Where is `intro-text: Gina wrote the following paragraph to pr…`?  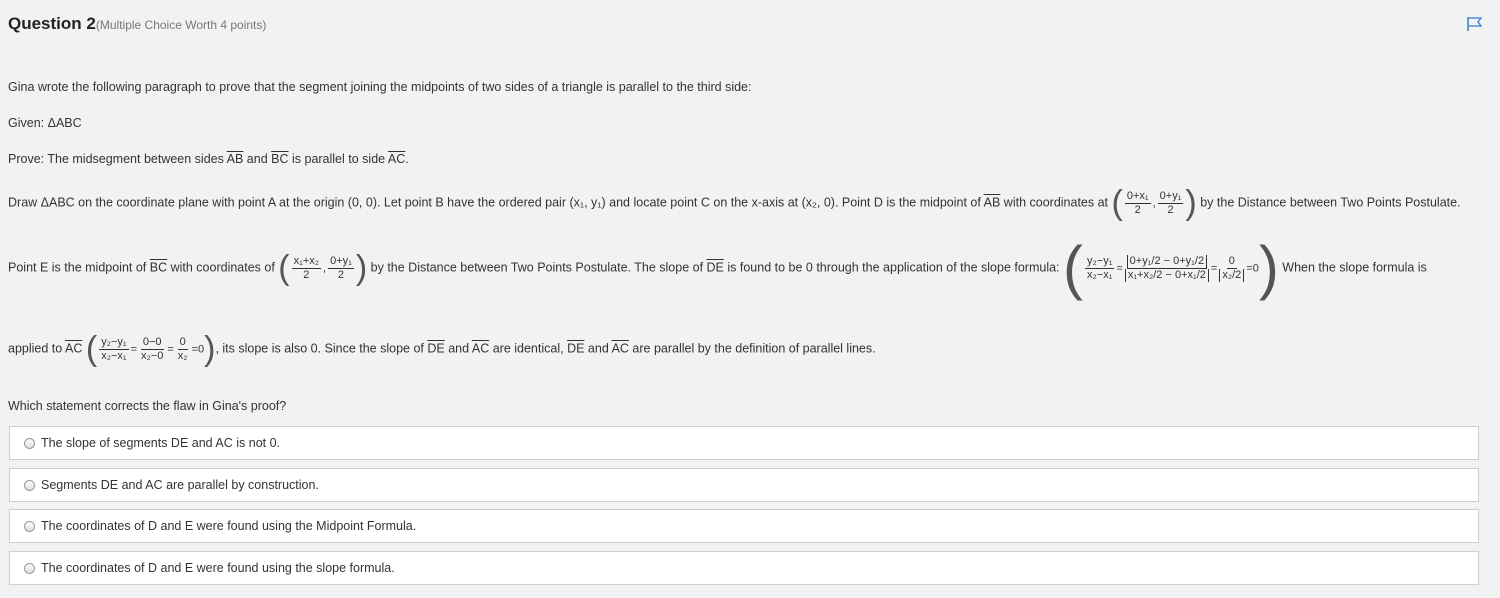
intro-text: Gina wrote the following paragraph to pr… is located at coordinates (380, 87).